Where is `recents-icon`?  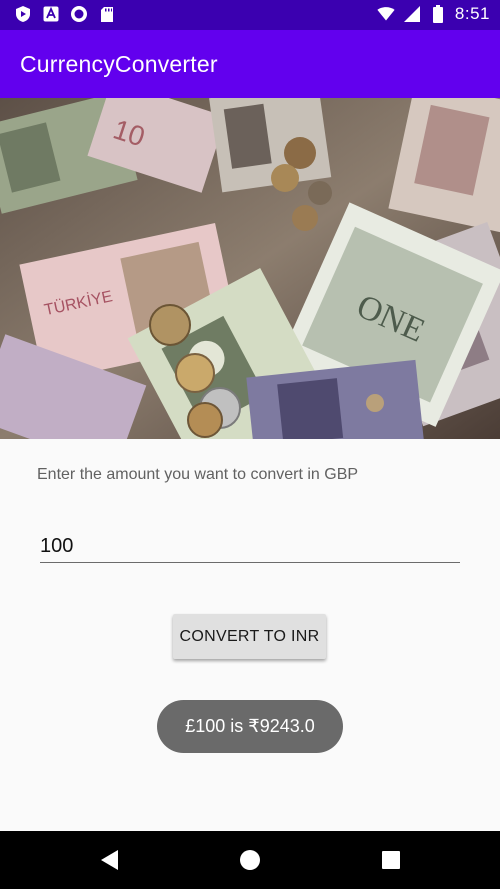
recents-icon is located at coordinates (391, 860).